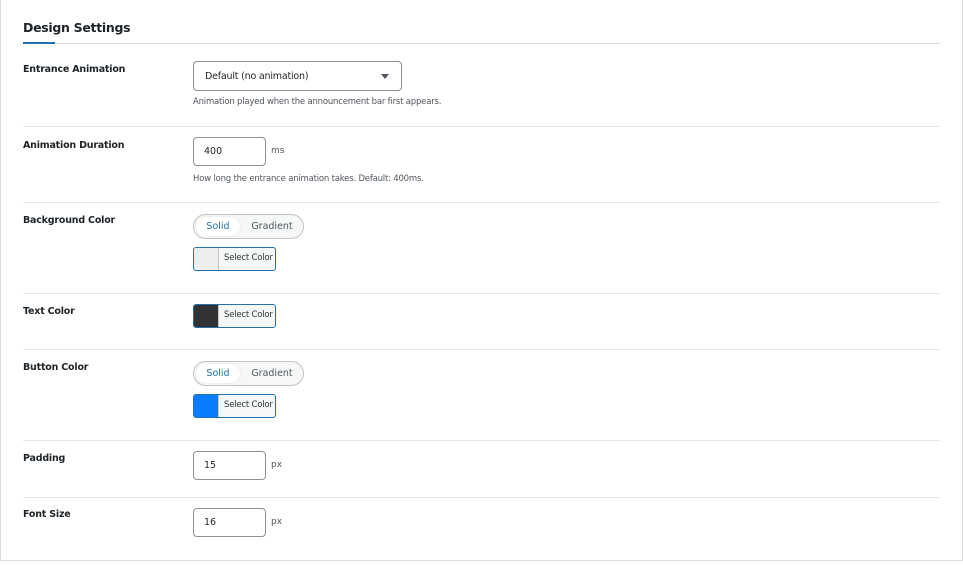 The width and height of the screenshot is (963, 565). I want to click on button-color-type-toggle: Solid Gradient, so click(248, 373).